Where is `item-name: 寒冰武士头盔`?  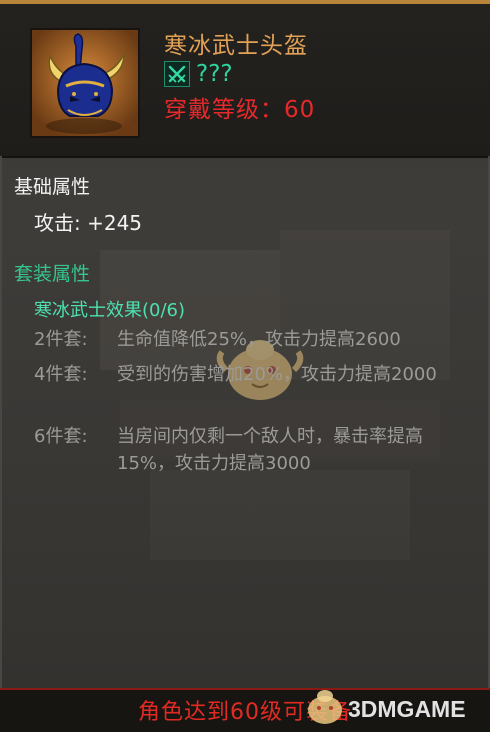 item-name: 寒冰武士头盔 is located at coordinates (236, 46).